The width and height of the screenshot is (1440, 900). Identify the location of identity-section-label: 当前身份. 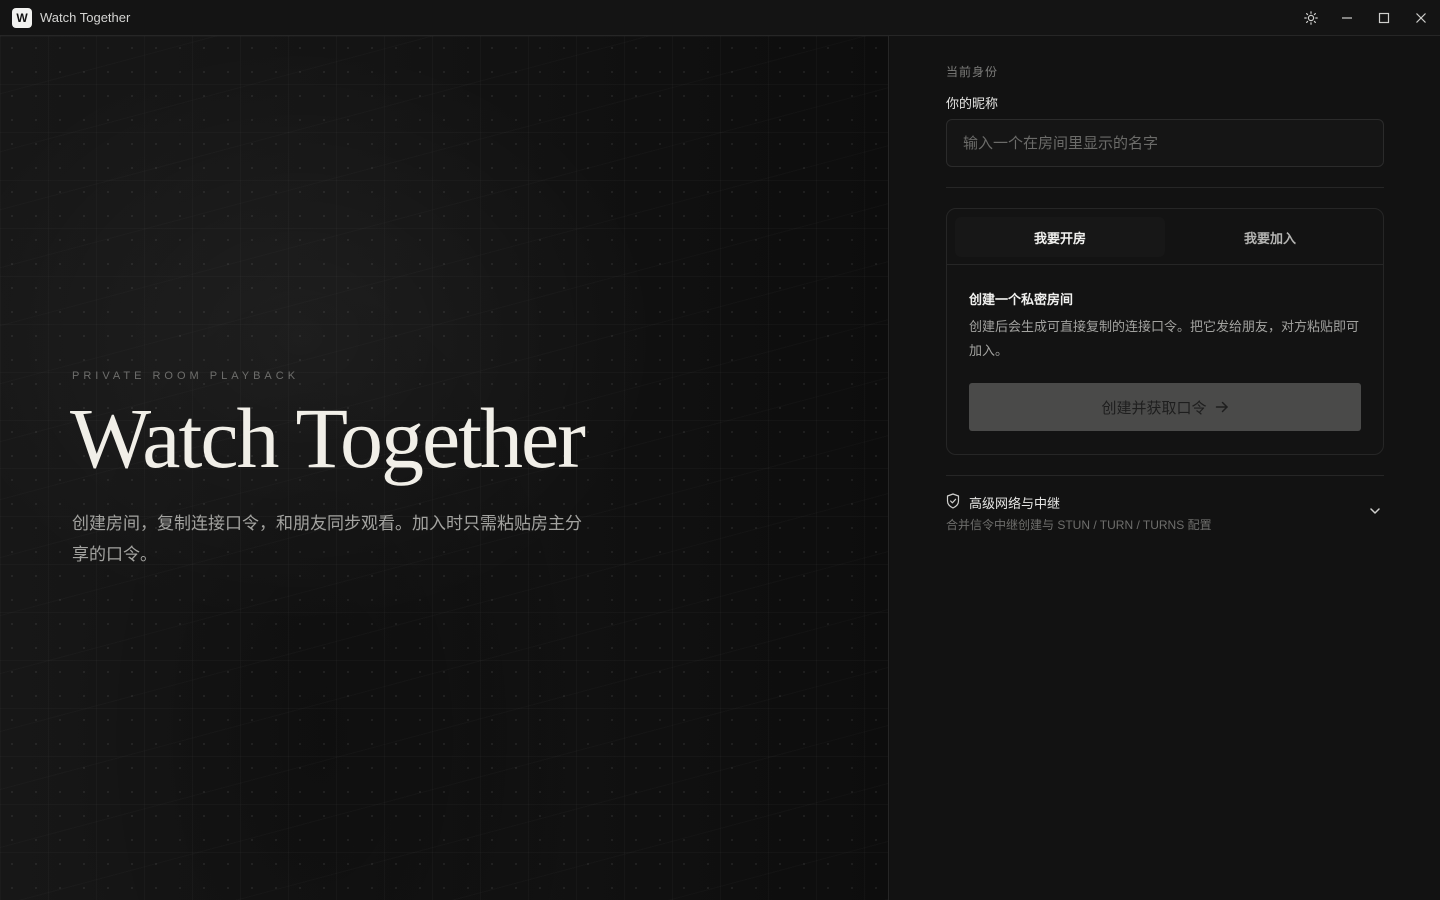
(972, 72).